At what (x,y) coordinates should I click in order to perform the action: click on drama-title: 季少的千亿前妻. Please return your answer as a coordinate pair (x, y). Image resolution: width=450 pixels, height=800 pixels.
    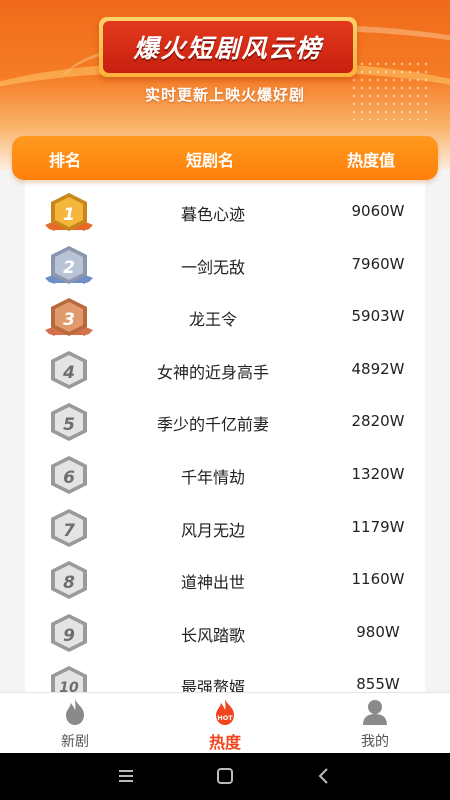
    Looking at the image, I should click on (212, 425).